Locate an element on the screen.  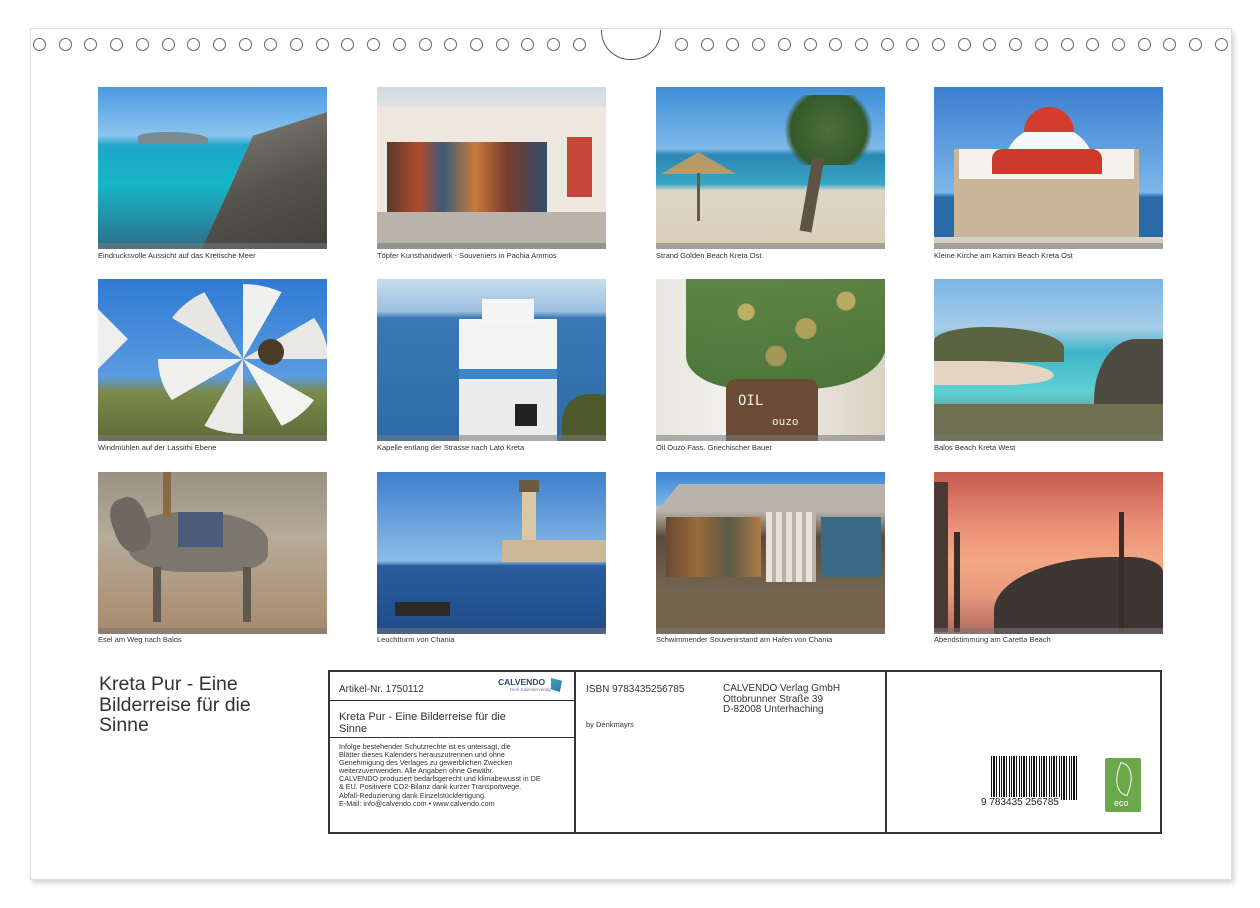
photo-floating-souvenir-stand is located at coordinates (770, 553).